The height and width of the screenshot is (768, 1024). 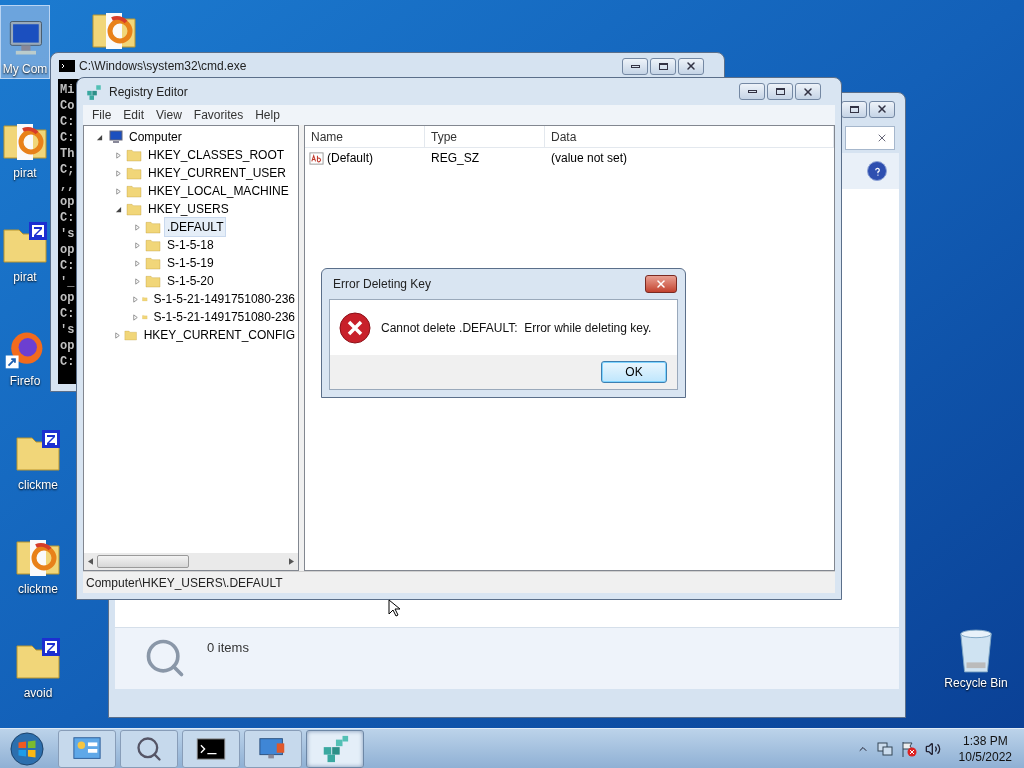 I want to click on scroll-left-icon, so click(x=90, y=561).